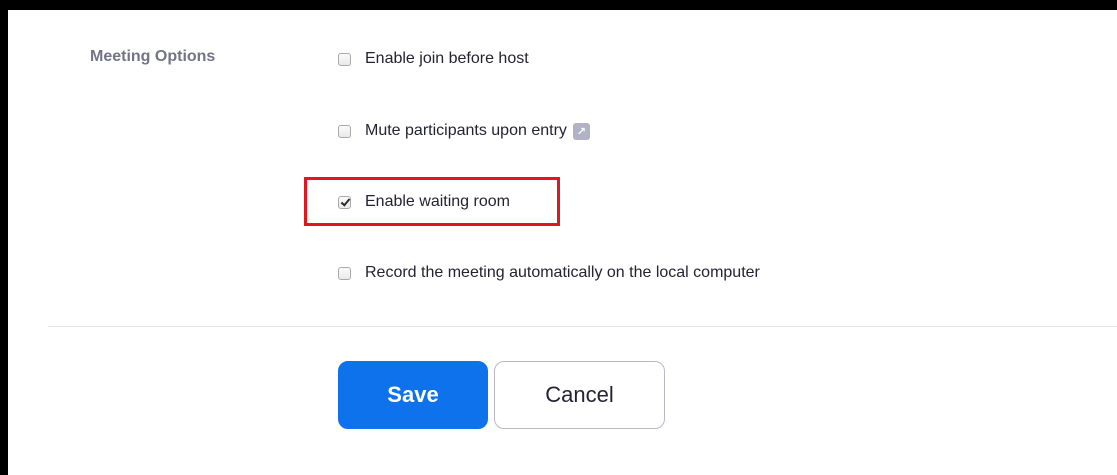 Image resolution: width=1117 pixels, height=475 pixels. Describe the element at coordinates (413, 395) in the screenshot. I see `save-button: Save` at that location.